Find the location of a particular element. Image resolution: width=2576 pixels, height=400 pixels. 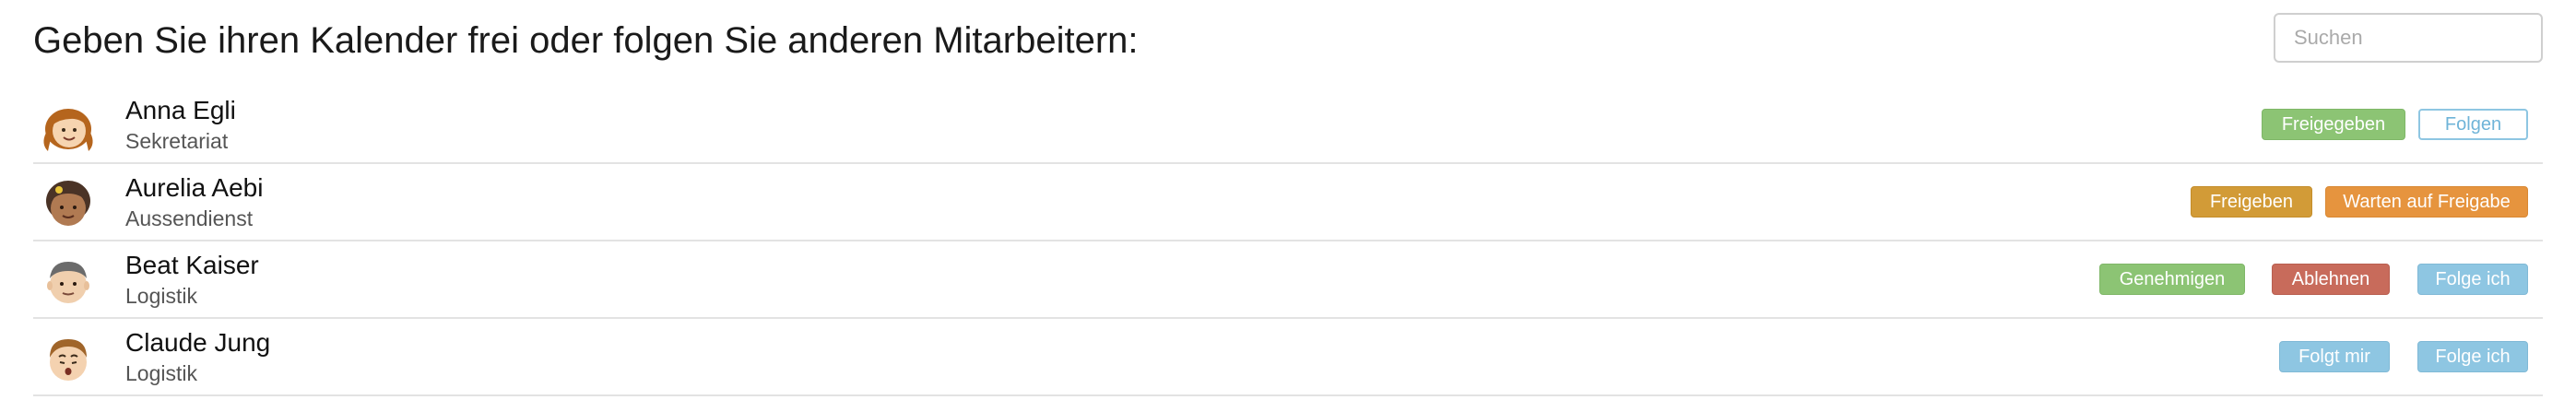

shared-button: Freigegeben is located at coordinates (2333, 124).